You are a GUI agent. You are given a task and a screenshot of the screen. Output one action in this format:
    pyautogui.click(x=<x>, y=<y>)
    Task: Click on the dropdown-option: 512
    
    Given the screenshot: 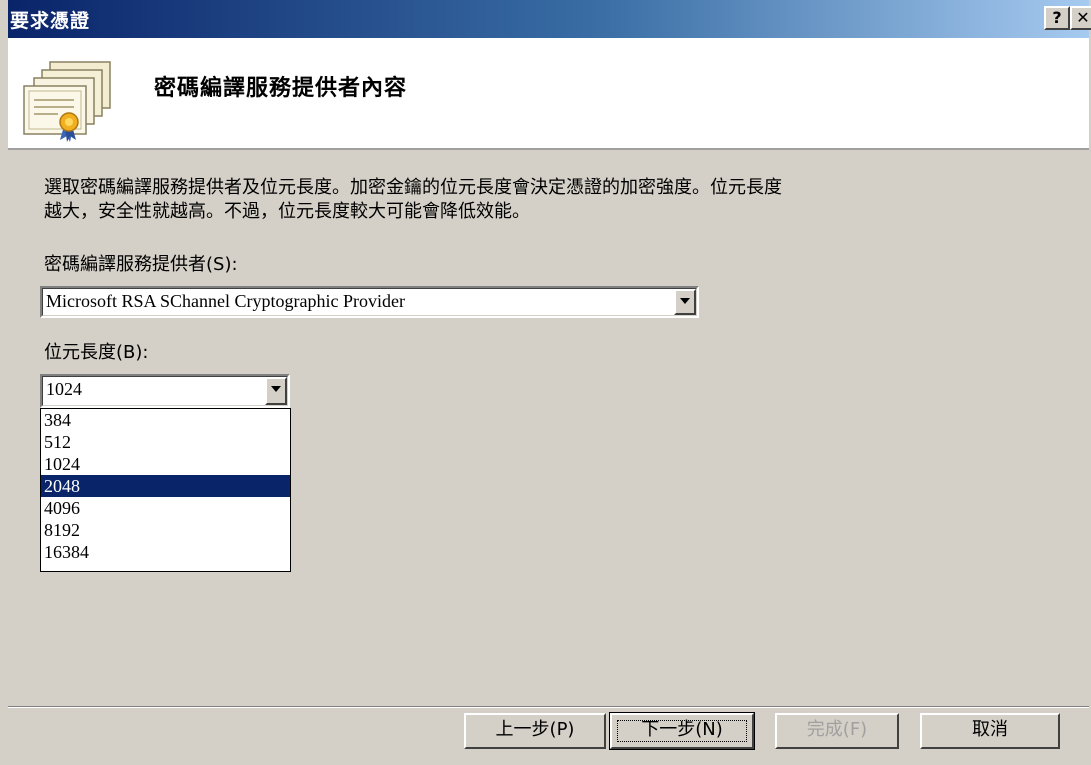 What is the action you would take?
    pyautogui.click(x=165, y=442)
    